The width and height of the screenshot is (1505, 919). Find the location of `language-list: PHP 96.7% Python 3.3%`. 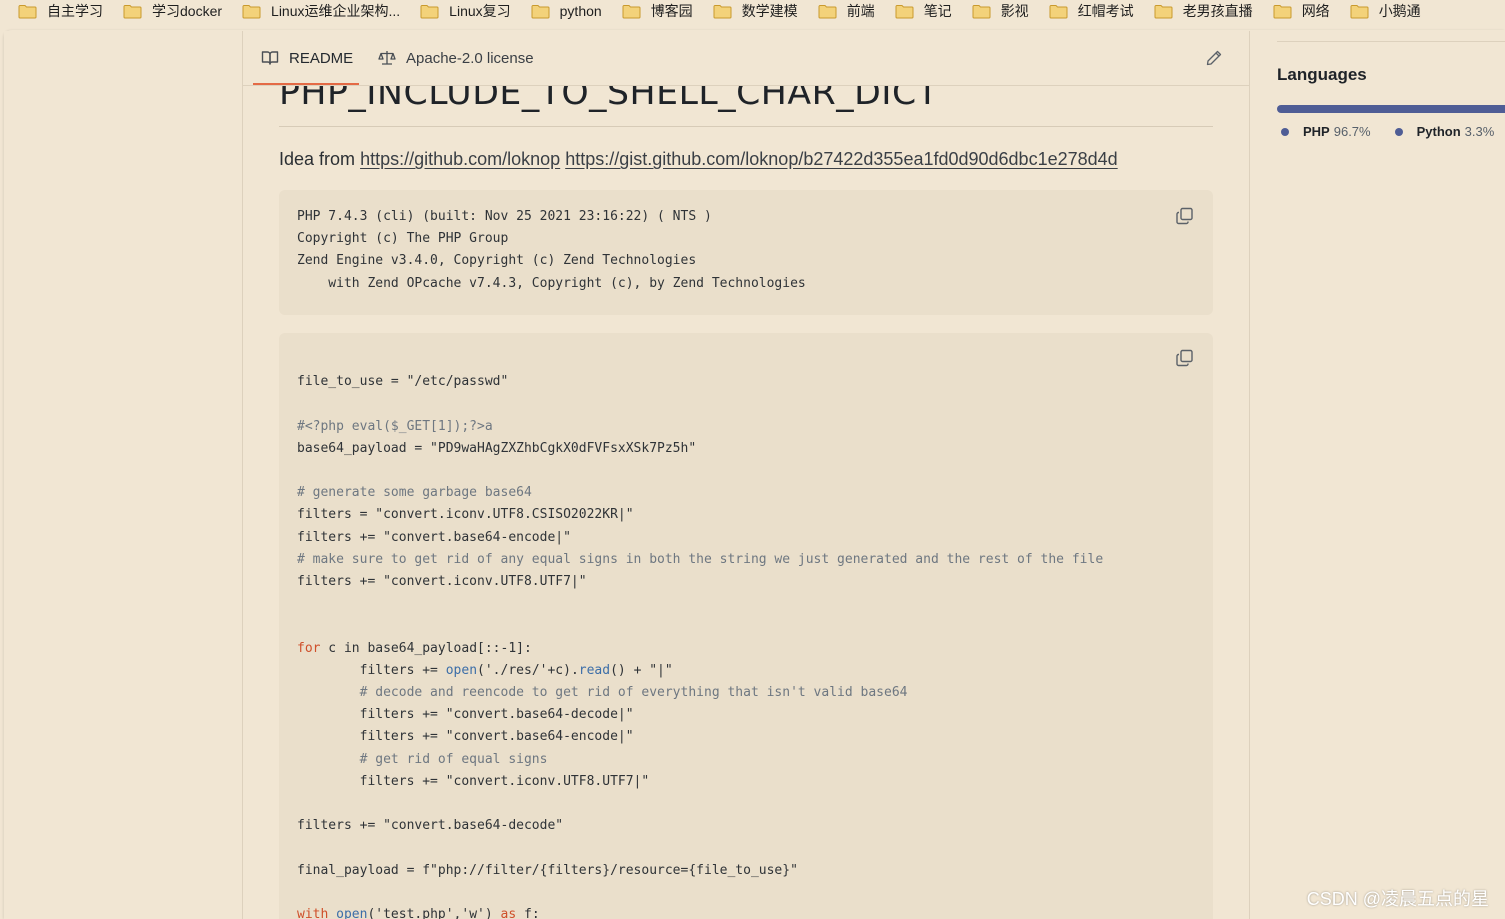

language-list: PHP 96.7% Python 3.3% is located at coordinates (1393, 131).